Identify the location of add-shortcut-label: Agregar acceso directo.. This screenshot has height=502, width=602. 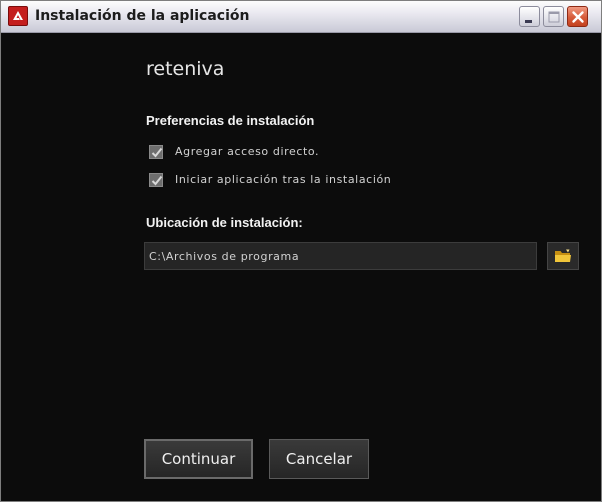
(247, 151).